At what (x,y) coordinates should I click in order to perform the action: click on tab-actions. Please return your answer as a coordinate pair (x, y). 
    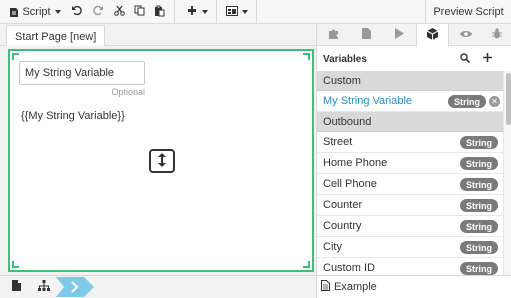
    Looking at the image, I should click on (399, 35).